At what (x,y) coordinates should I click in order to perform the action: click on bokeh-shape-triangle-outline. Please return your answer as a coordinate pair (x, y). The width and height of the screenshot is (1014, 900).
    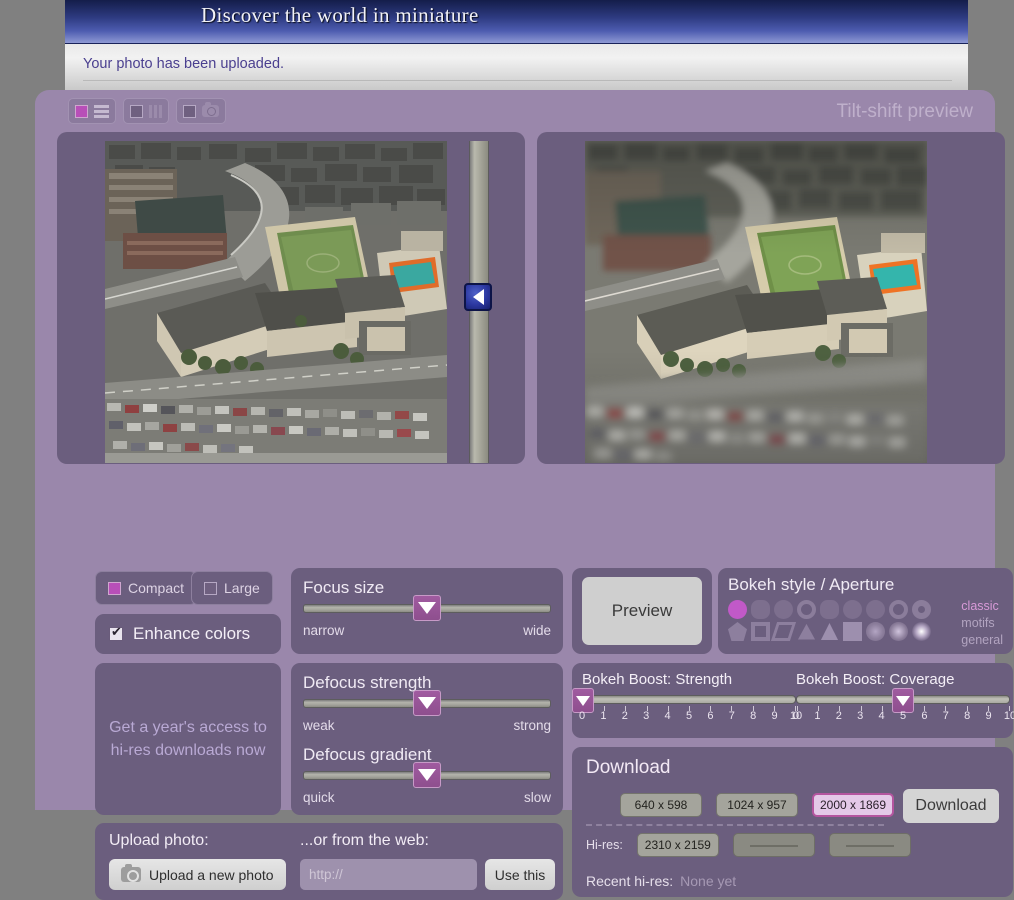
    Looking at the image, I should click on (806, 631).